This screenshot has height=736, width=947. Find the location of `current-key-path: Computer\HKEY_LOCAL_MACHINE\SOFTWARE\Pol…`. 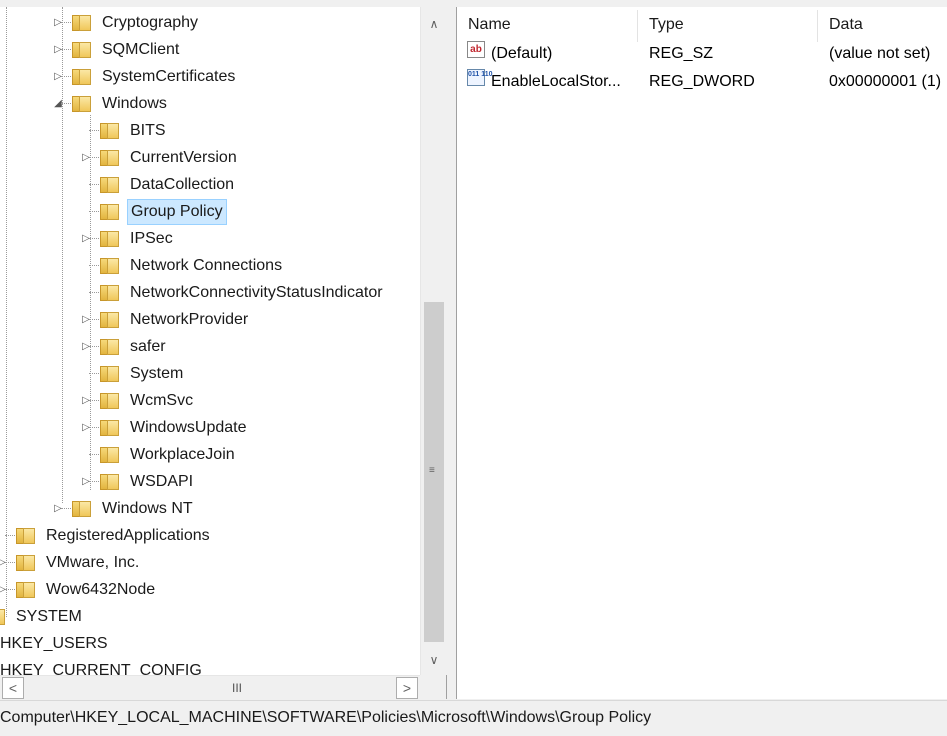

current-key-path: Computer\HKEY_LOCAL_MACHINE\SOFTWARE\Pol… is located at coordinates (326, 717).